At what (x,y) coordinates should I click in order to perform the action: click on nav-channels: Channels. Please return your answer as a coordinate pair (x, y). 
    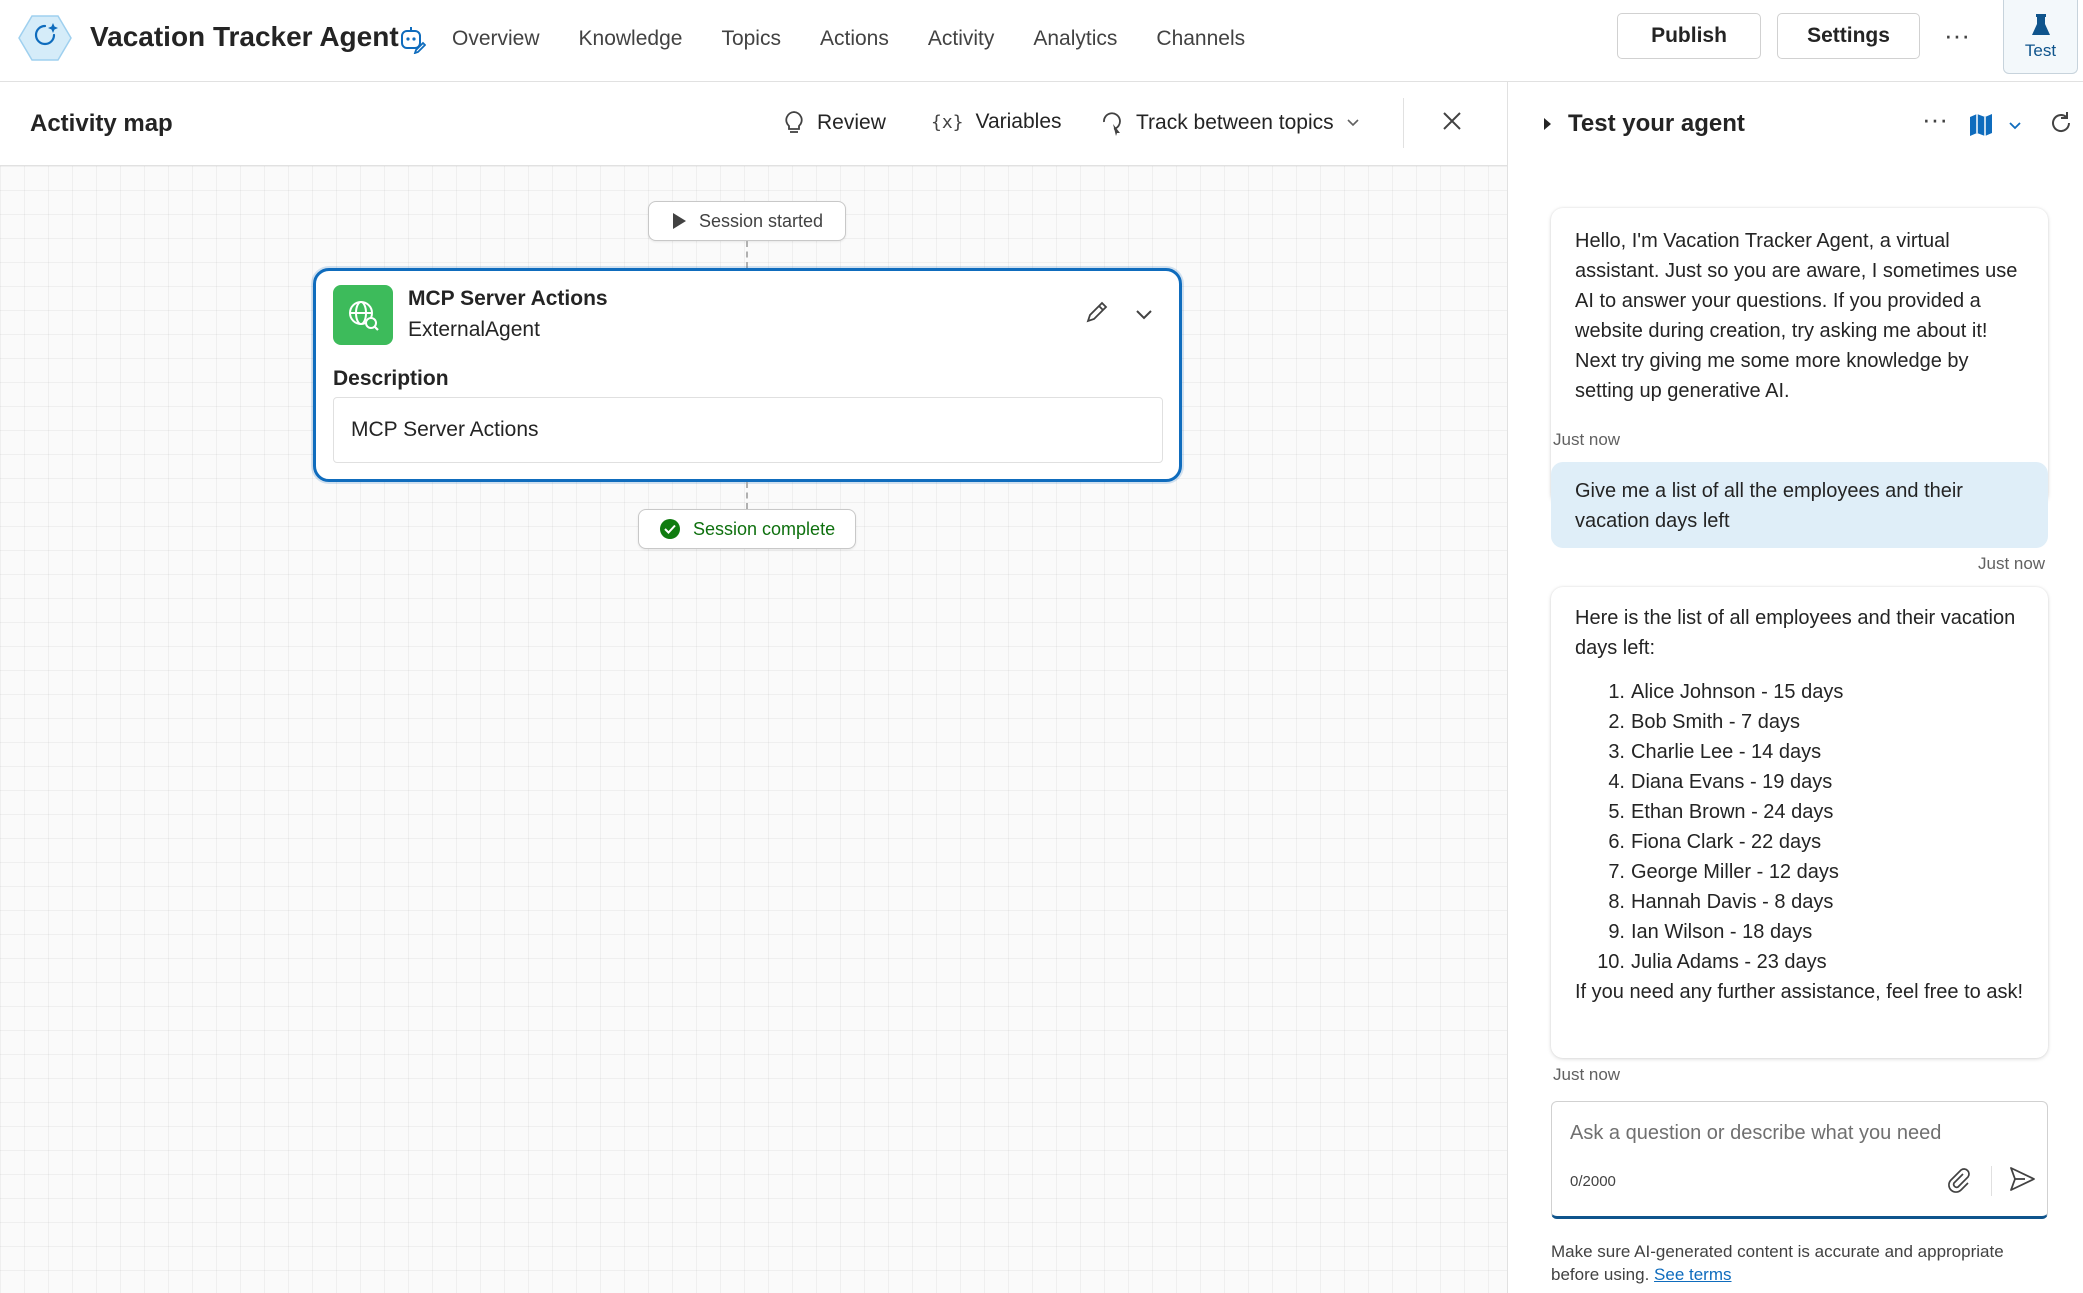
    Looking at the image, I should click on (1201, 39).